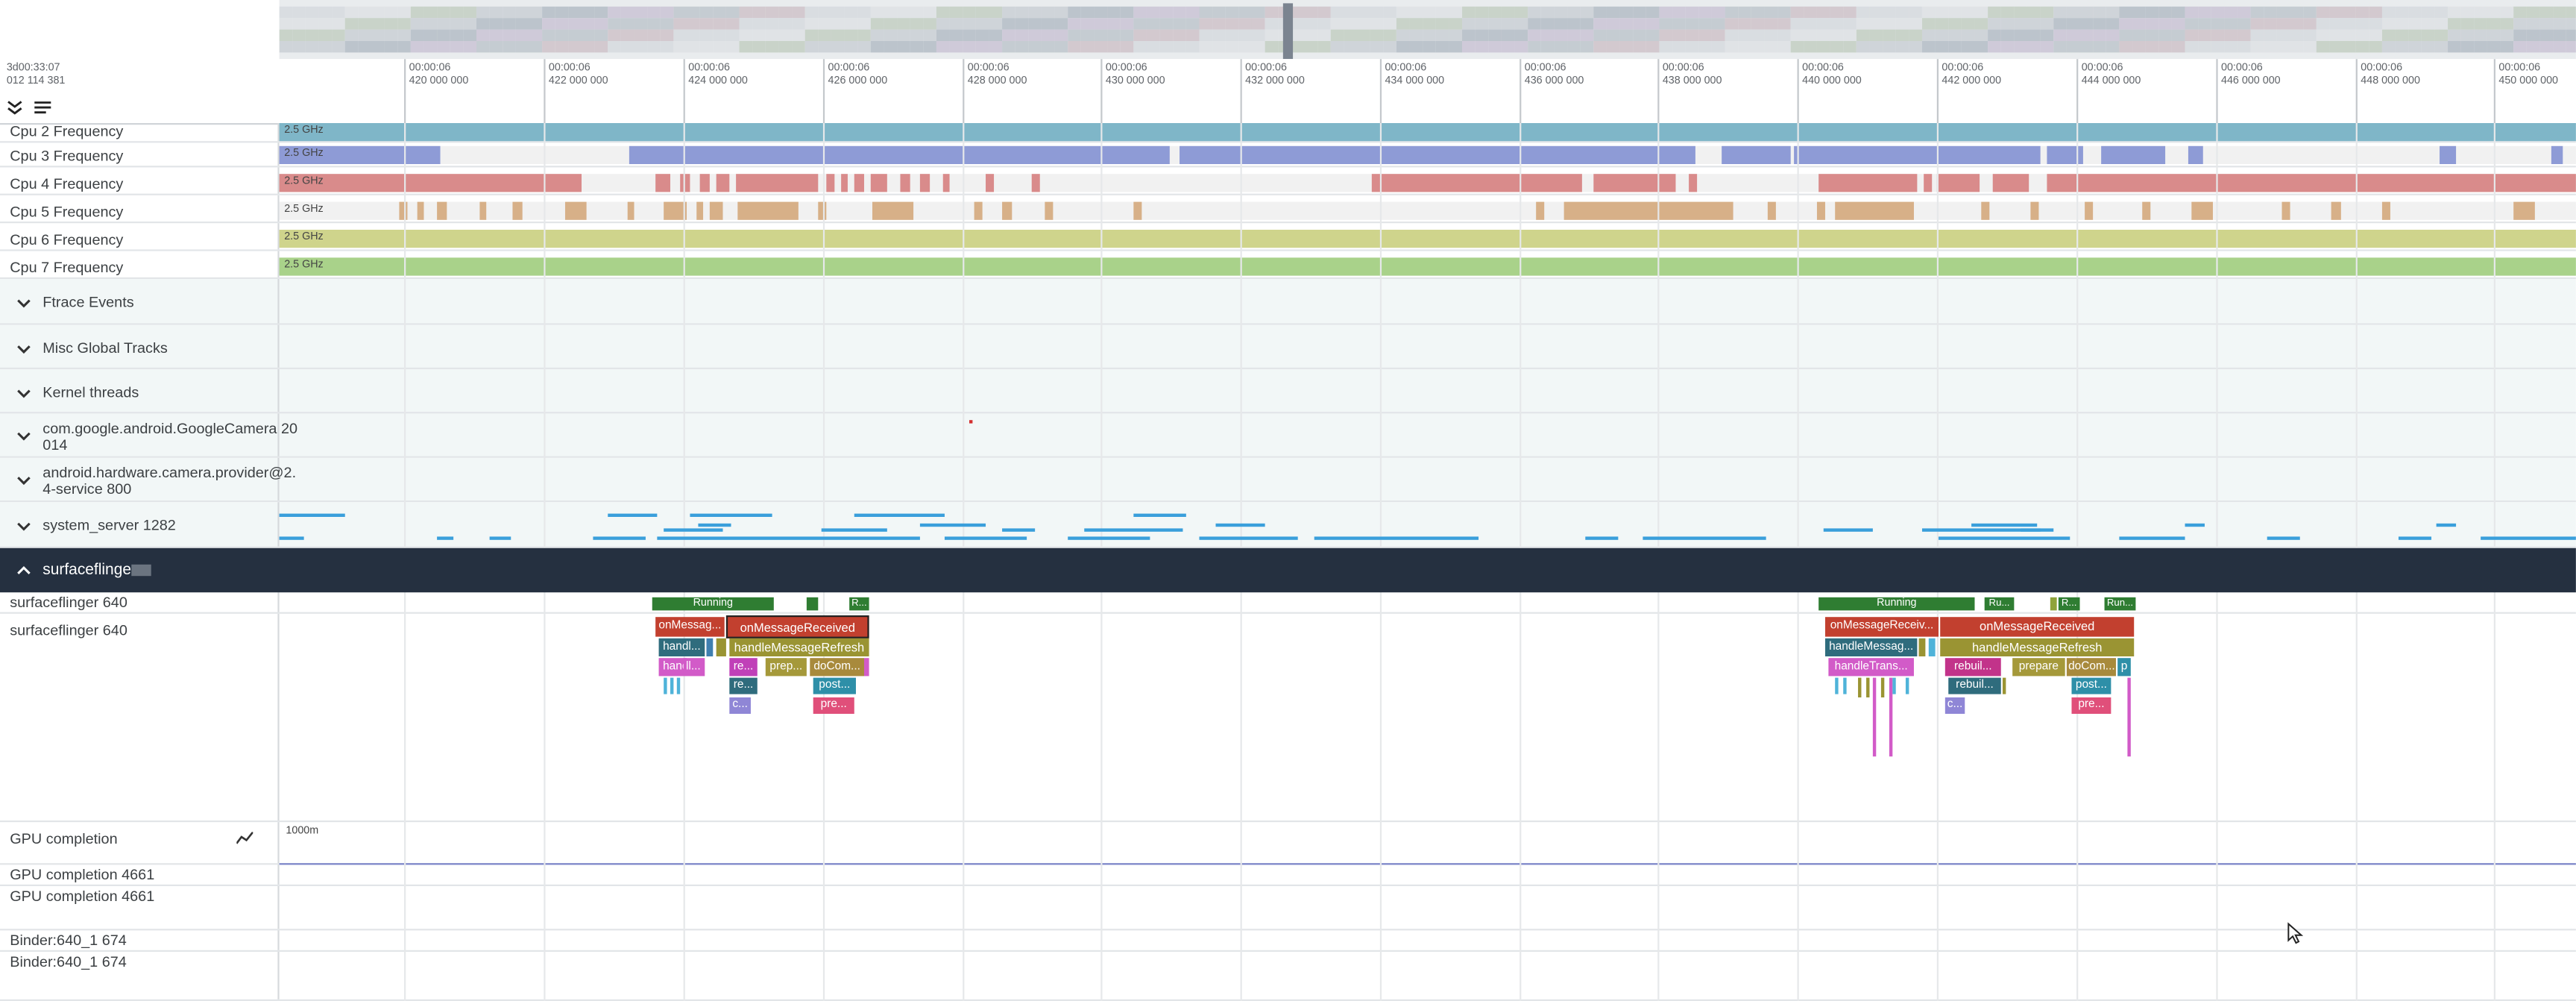  Describe the element at coordinates (2053, 604) in the screenshot. I see `thread-state-runnable` at that location.